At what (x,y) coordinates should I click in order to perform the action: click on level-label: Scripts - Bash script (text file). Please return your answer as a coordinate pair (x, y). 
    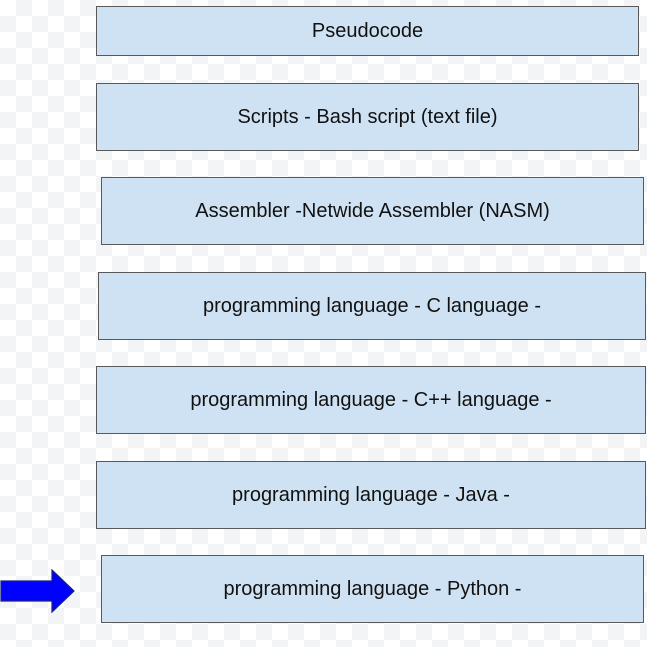
    Looking at the image, I should click on (367, 116).